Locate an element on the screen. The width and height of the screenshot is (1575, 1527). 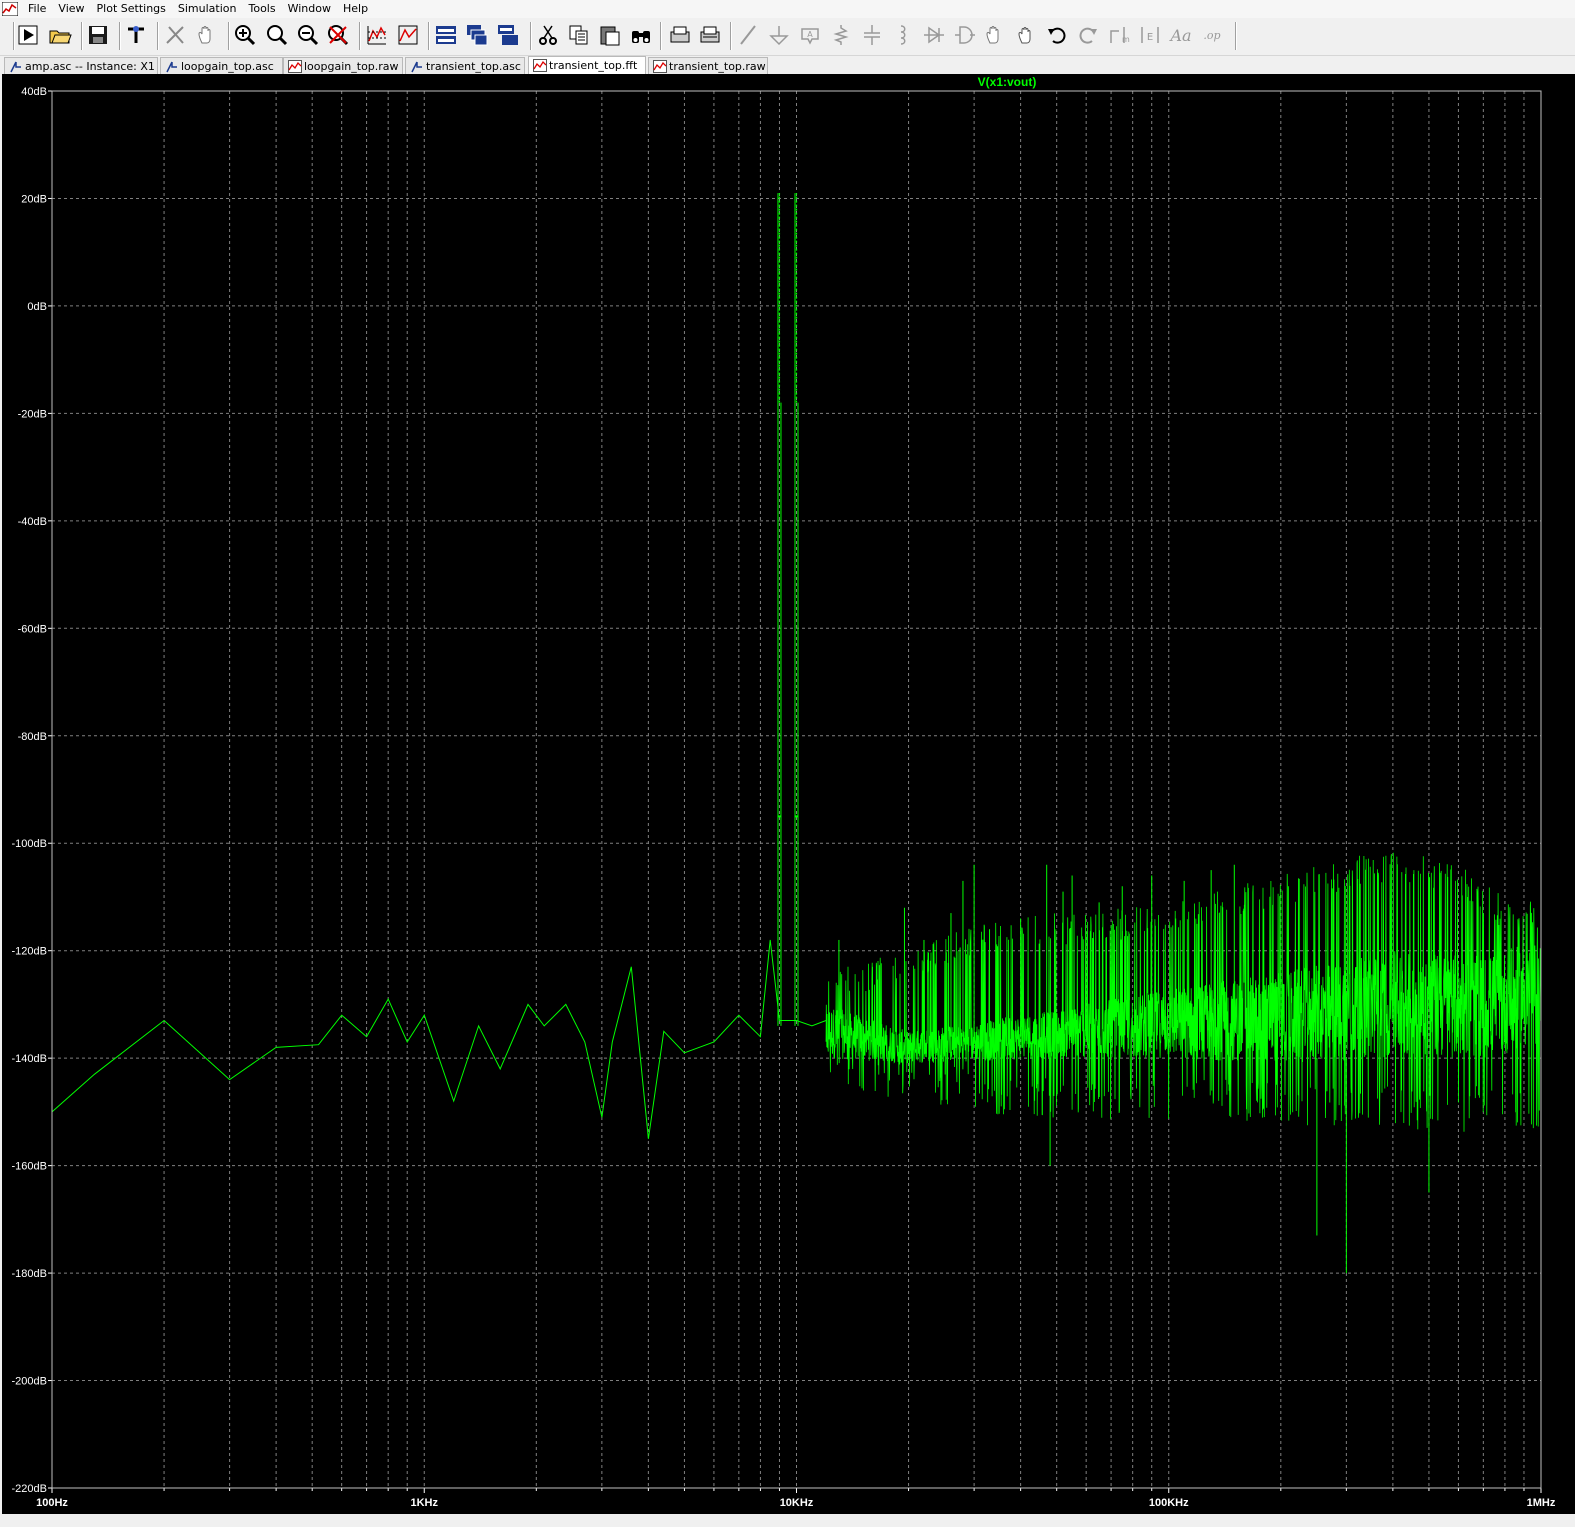
capacitor-icon is located at coordinates (872, 35).